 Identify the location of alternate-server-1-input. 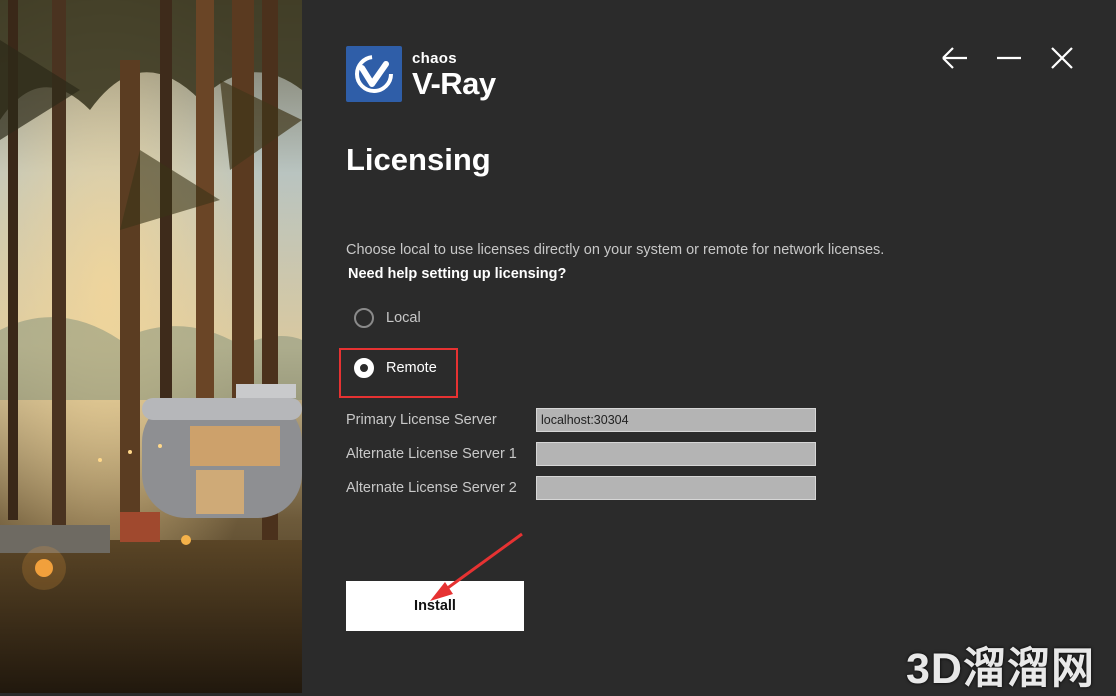
(676, 454).